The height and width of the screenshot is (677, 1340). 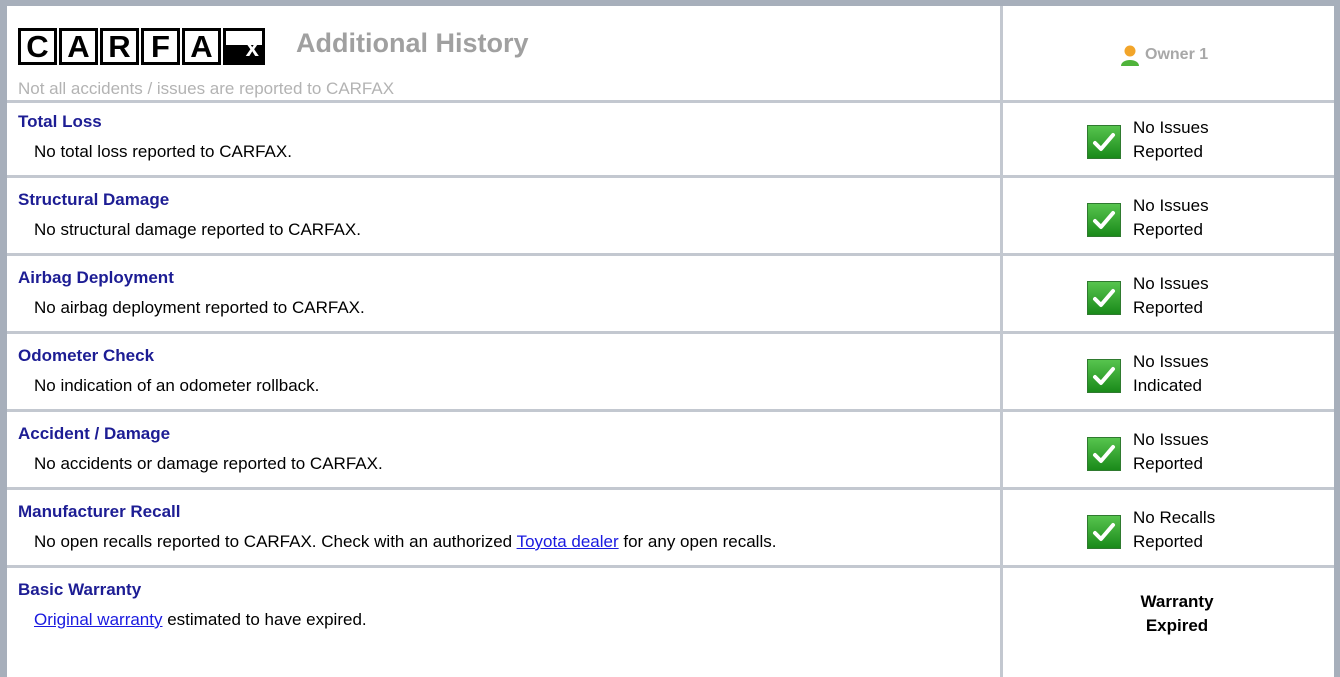 I want to click on original-warranty-link: Original warranty, so click(x=98, y=619).